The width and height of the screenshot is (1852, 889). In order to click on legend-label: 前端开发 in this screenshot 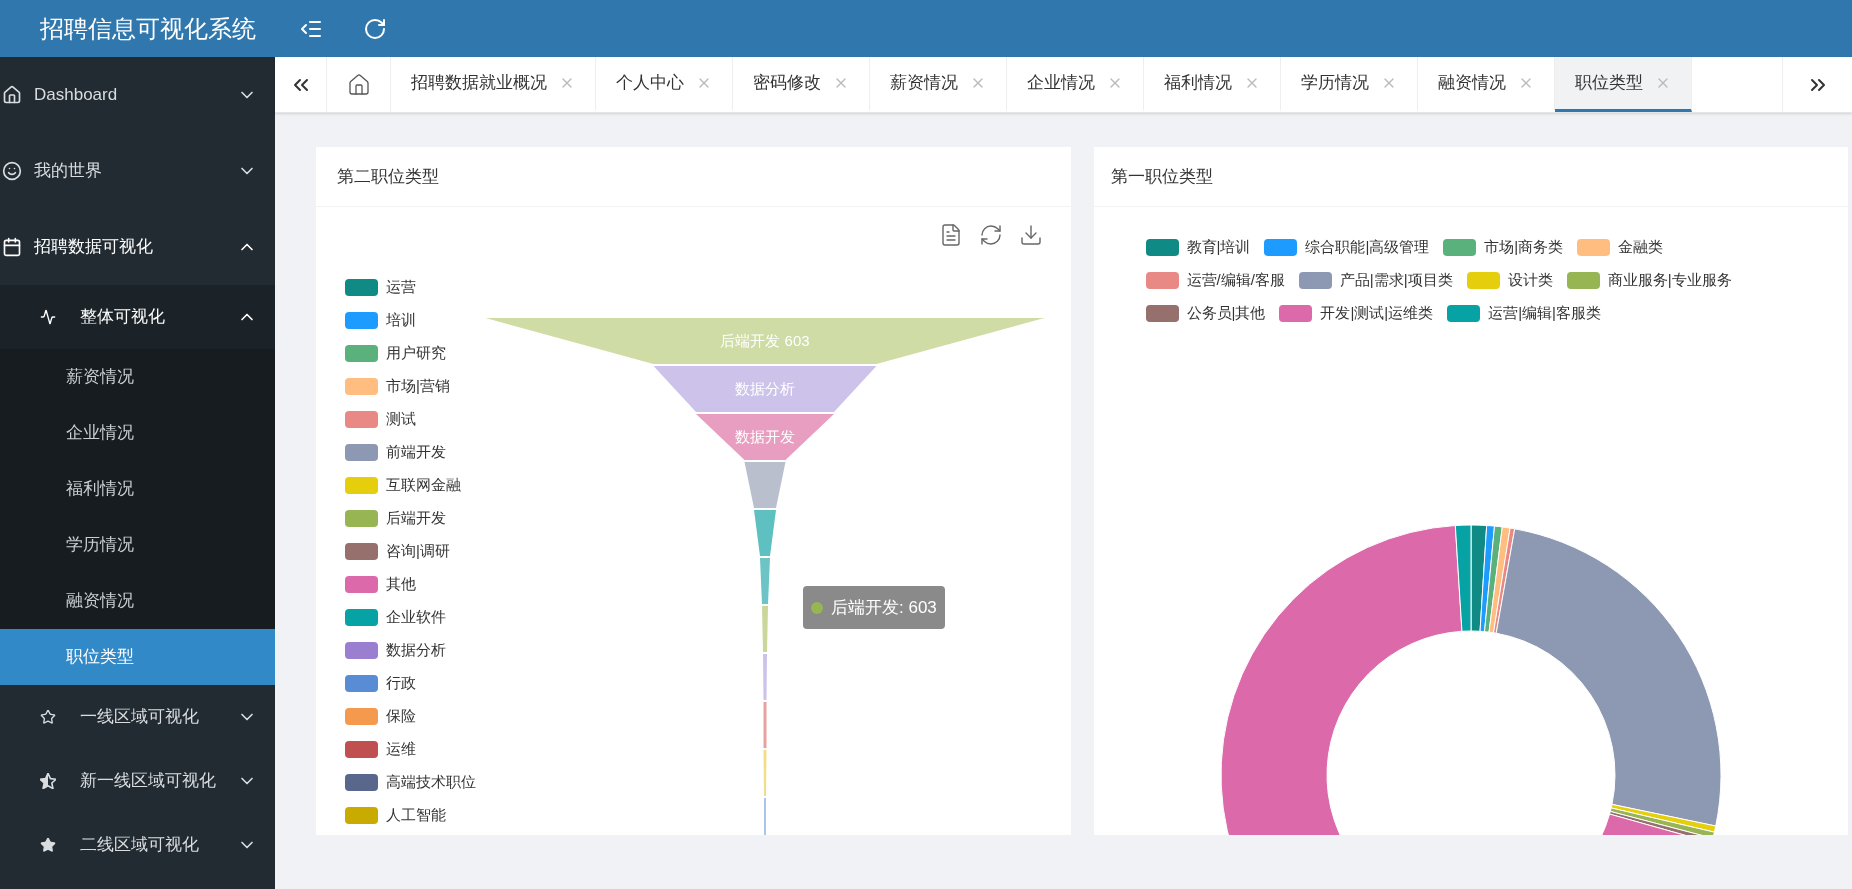, I will do `click(416, 452)`.